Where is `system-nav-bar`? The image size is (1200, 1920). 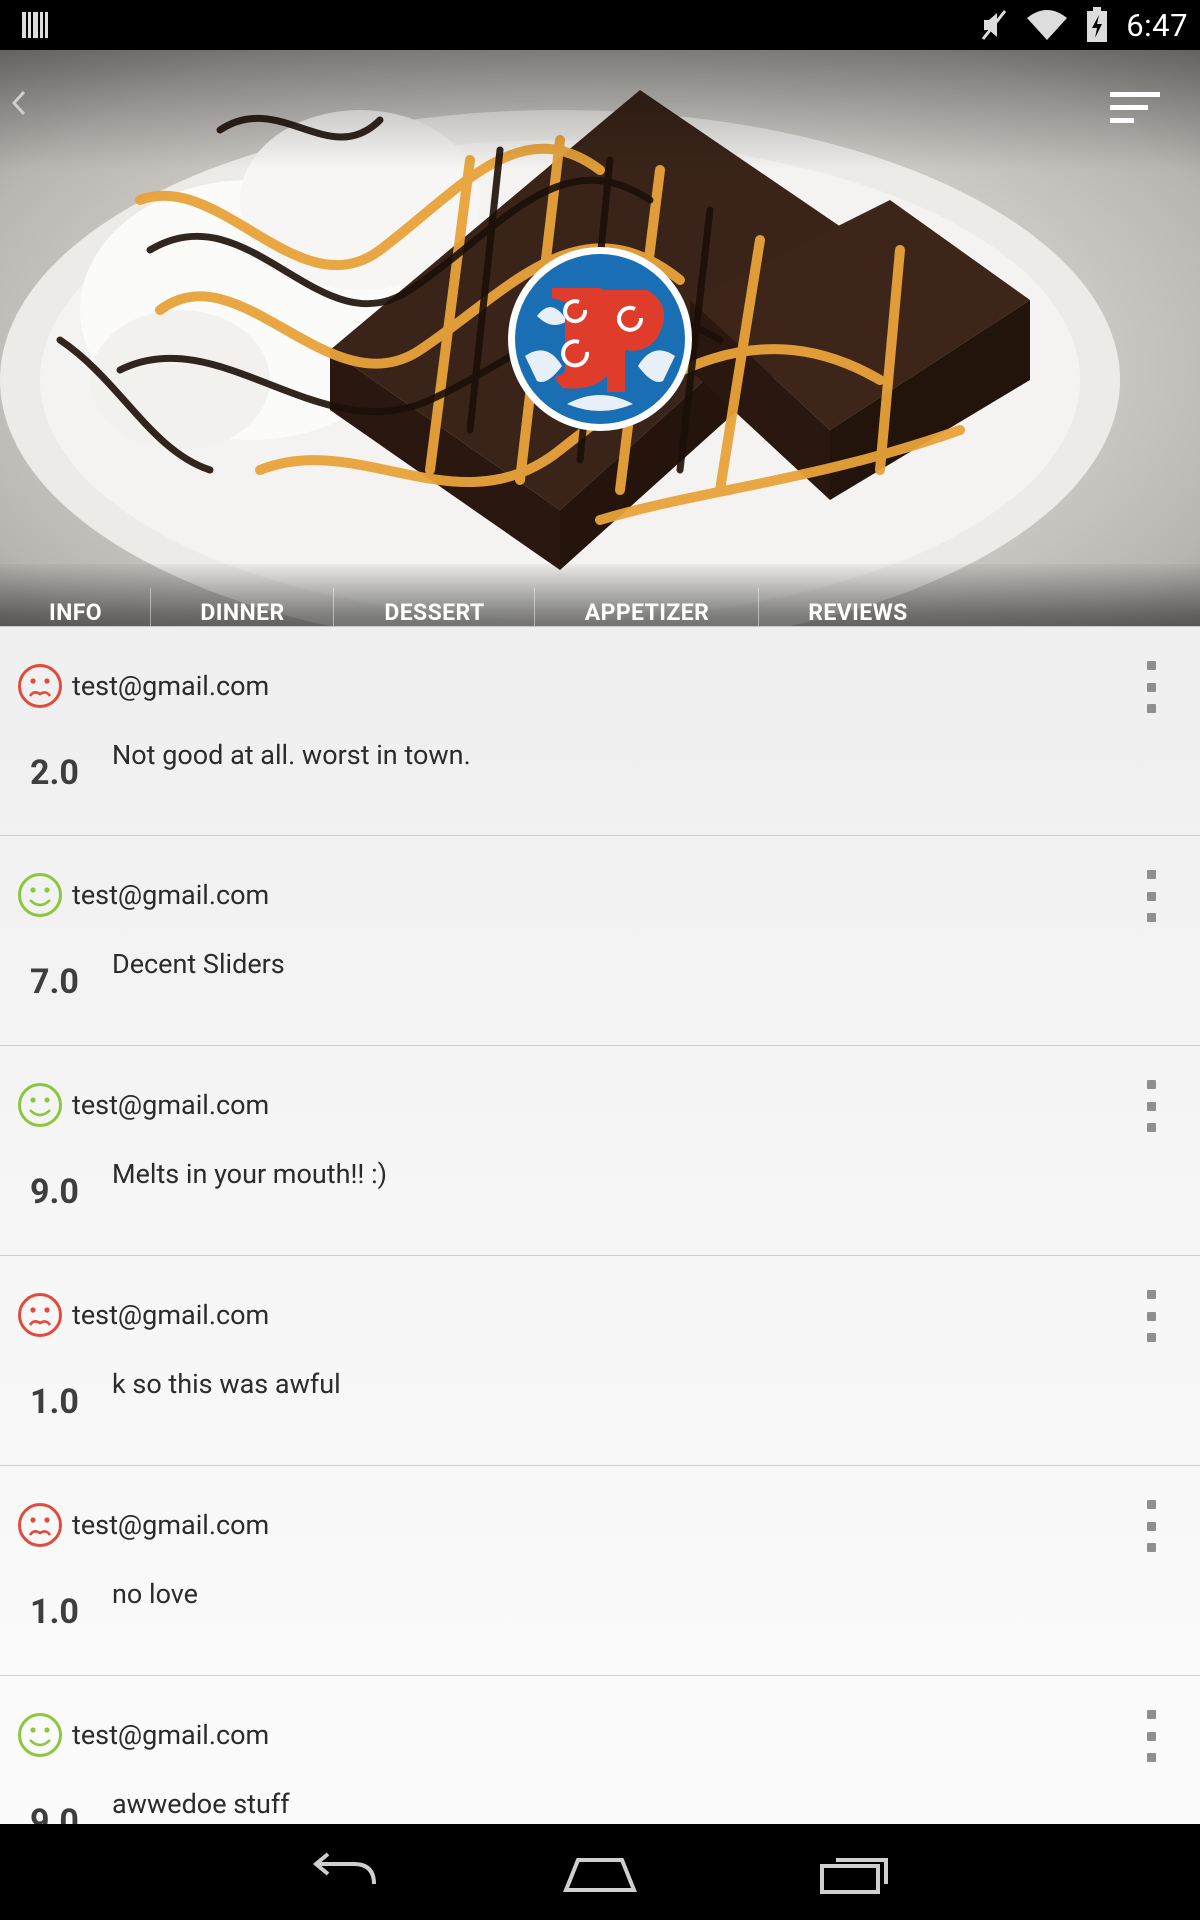
system-nav-bar is located at coordinates (600, 1872).